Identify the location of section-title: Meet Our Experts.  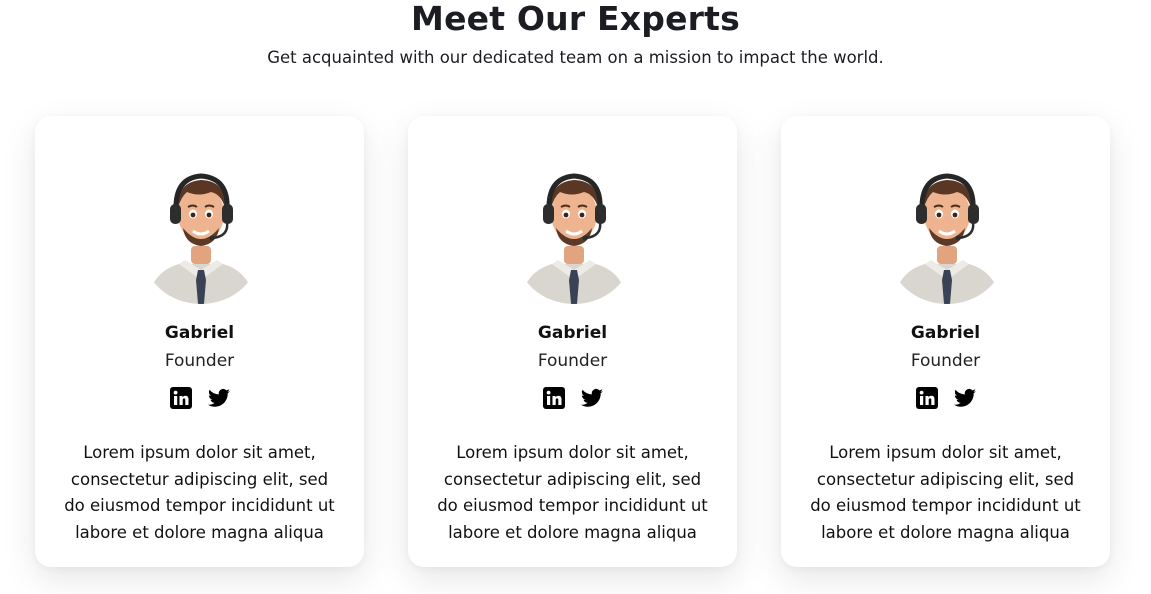
(575, 19).